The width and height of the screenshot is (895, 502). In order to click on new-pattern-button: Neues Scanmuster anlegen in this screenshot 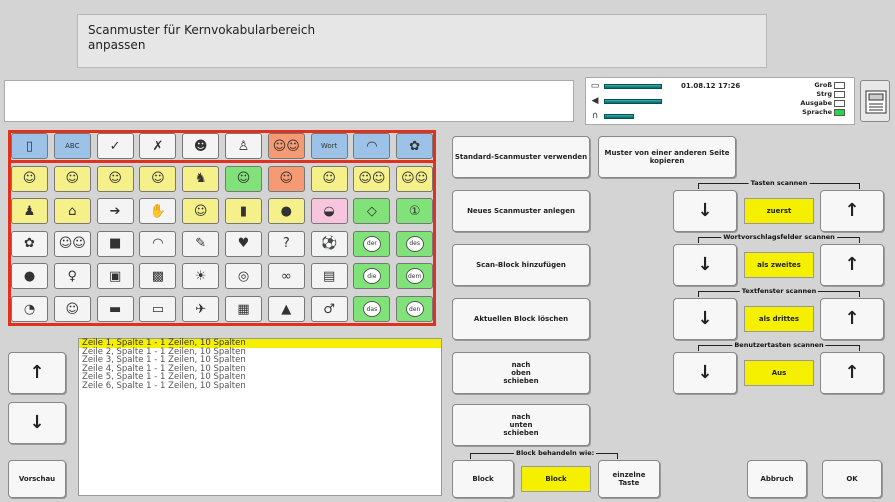, I will do `click(521, 211)`.